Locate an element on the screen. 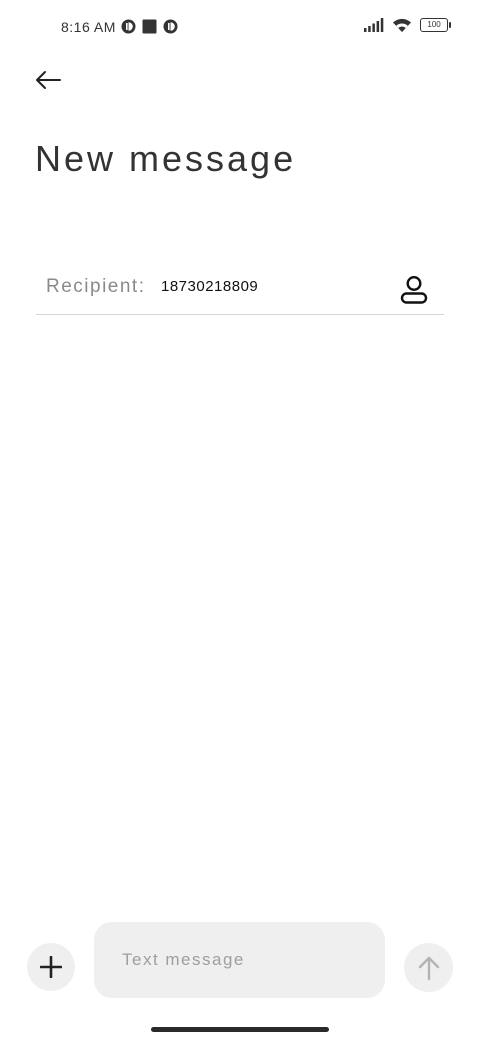 The height and width of the screenshot is (1040, 480). square-app-icon is located at coordinates (149, 26).